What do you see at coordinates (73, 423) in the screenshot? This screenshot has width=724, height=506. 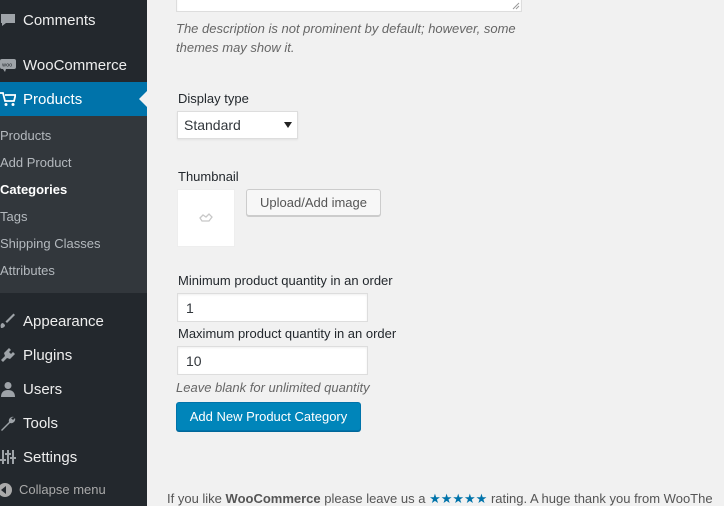 I see `menu-item-tools: Tools` at bounding box center [73, 423].